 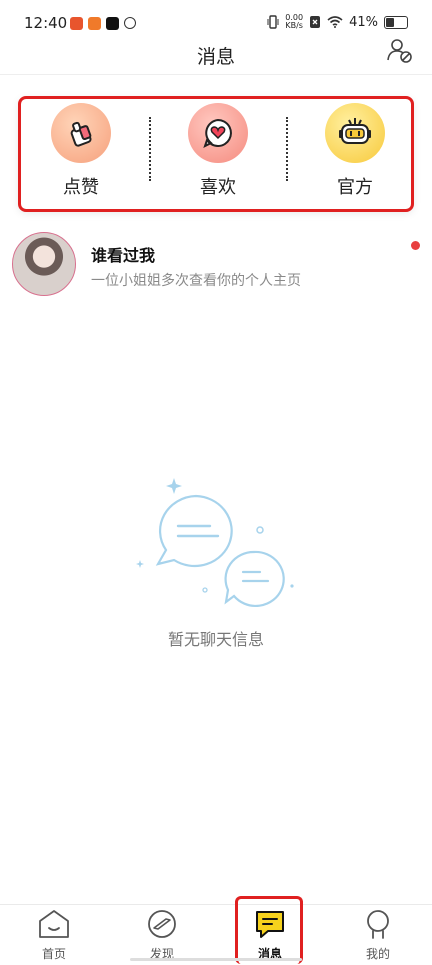 I want to click on quick-action-like: 点赞, so click(x=81, y=153).